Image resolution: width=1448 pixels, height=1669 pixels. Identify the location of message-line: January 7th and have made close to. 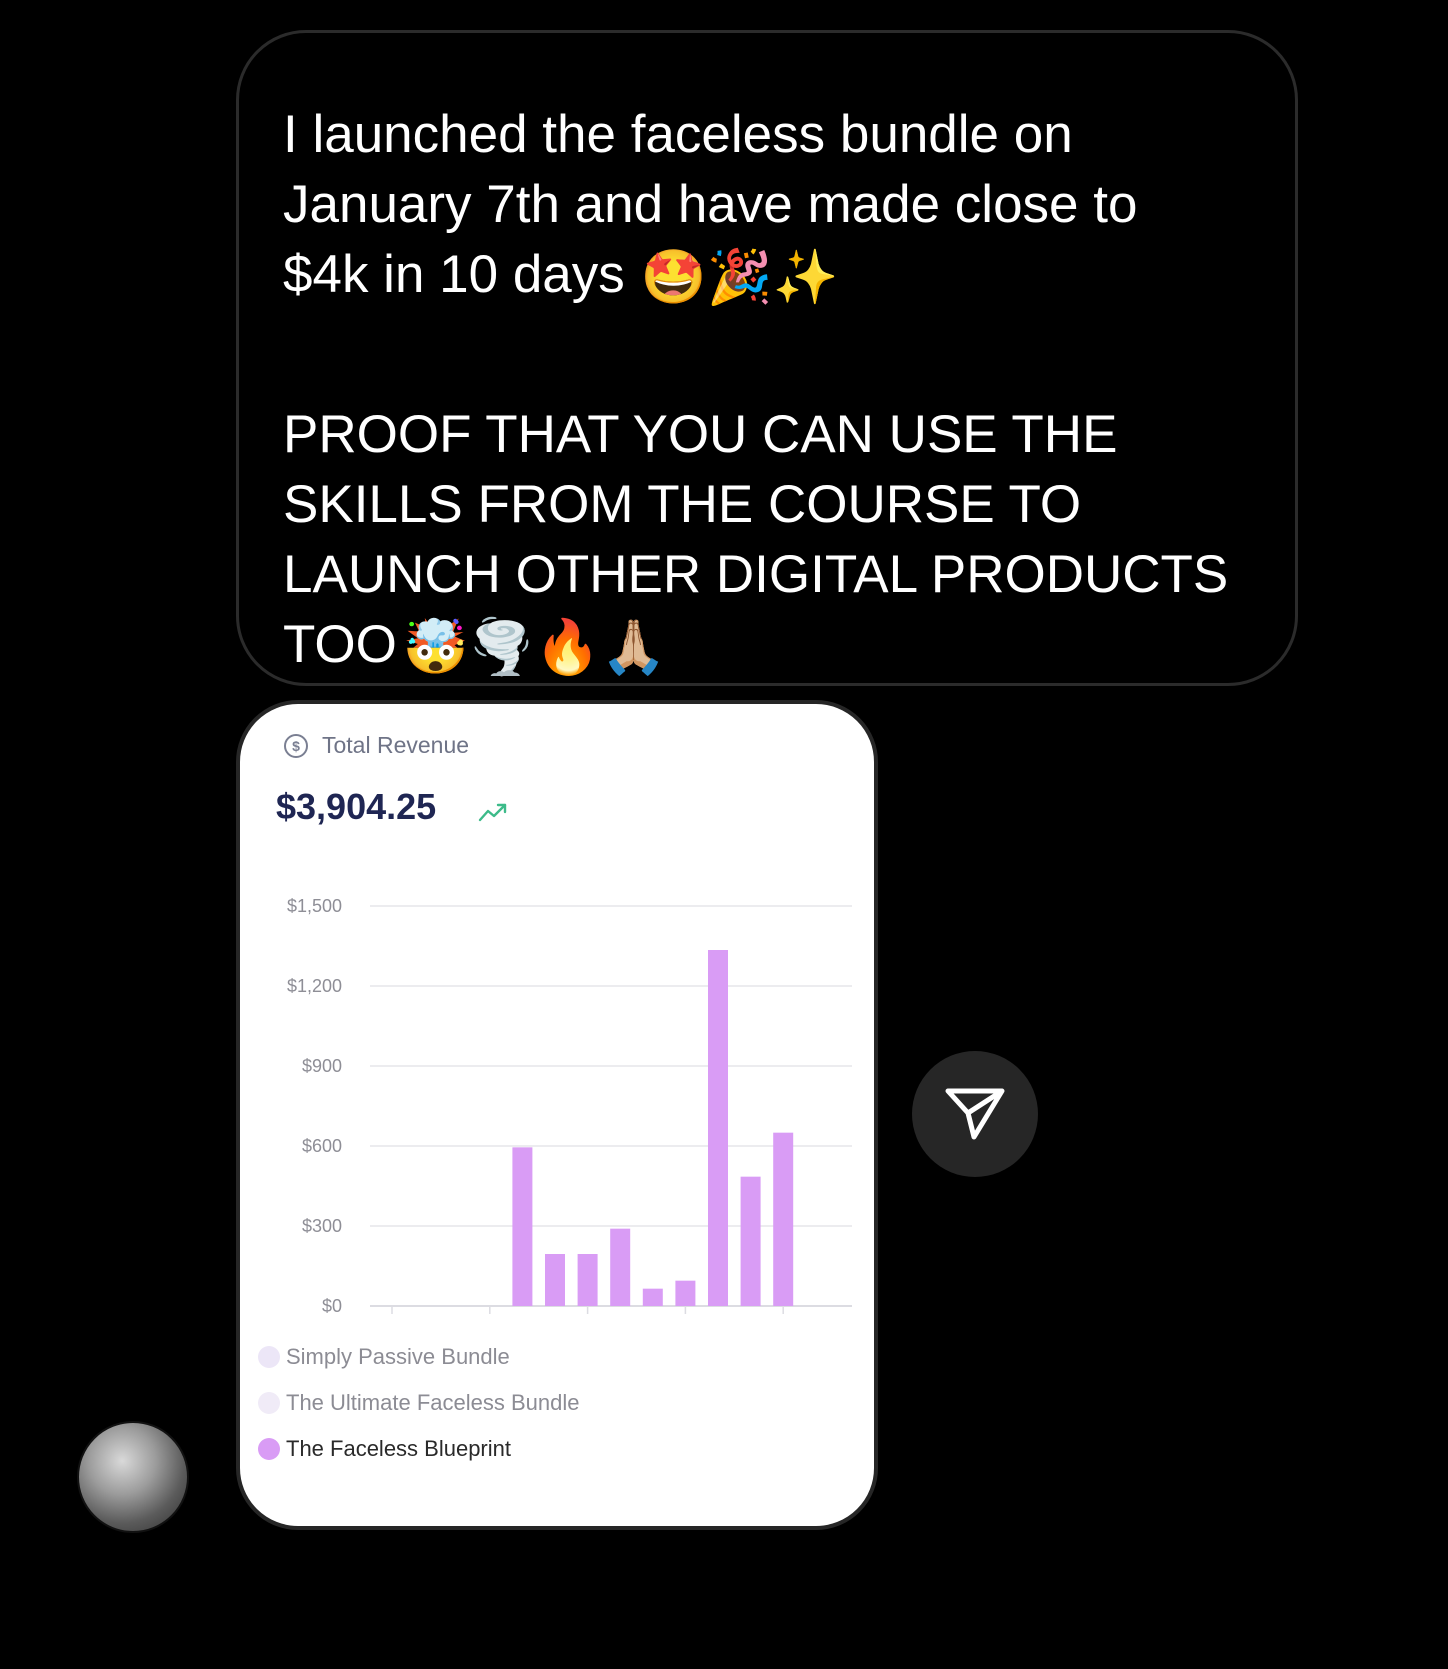
(710, 204).